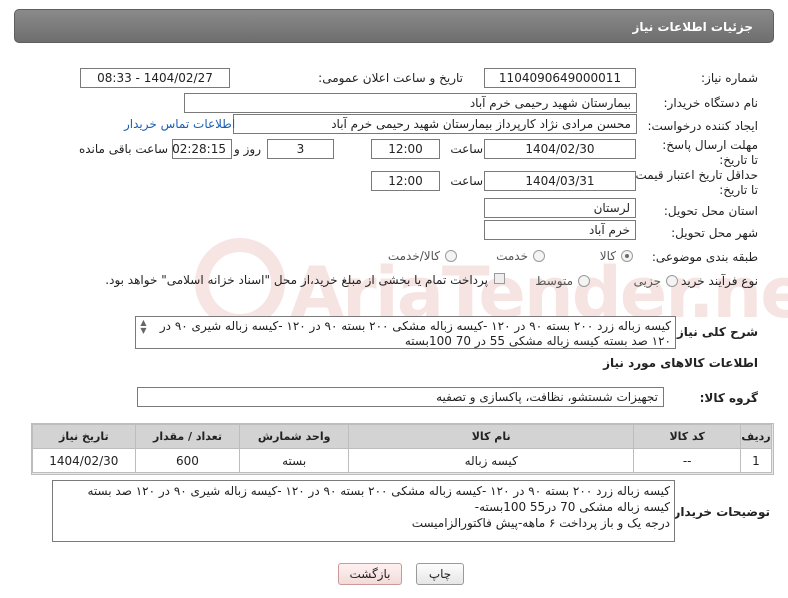 This screenshot has width=788, height=598. I want to click on table-header-need-date: تاریخ نیاز, so click(84, 436).